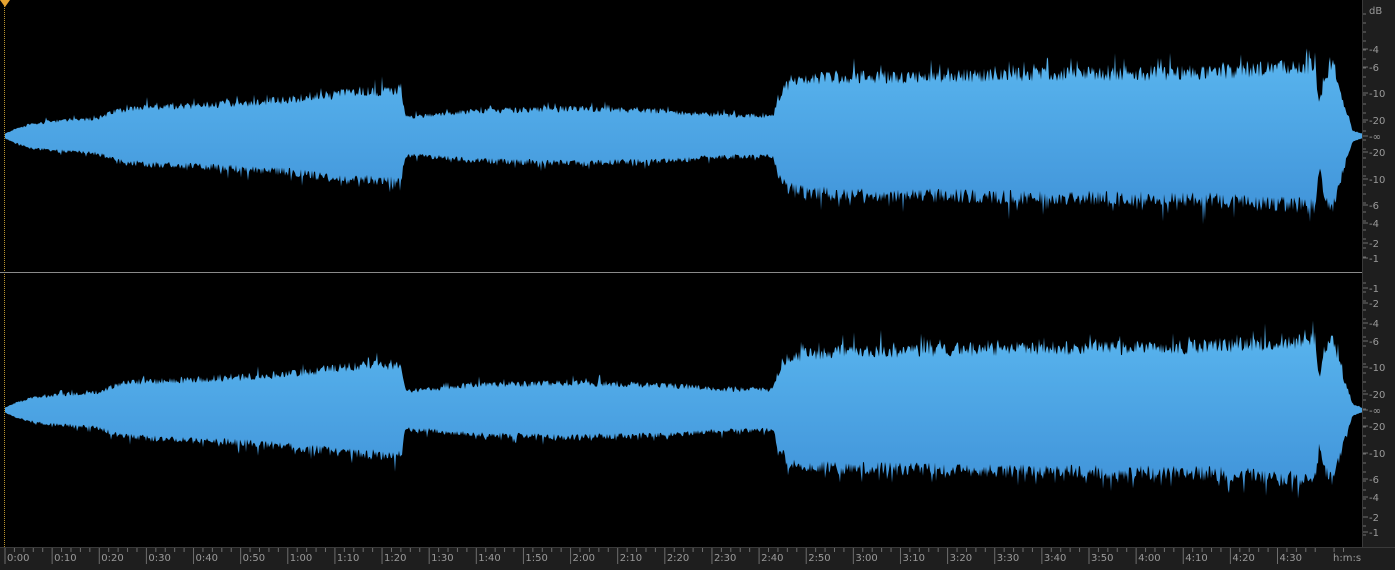 The height and width of the screenshot is (570, 1395). Describe the element at coordinates (697, 272) in the screenshot. I see `channel-divider` at that location.